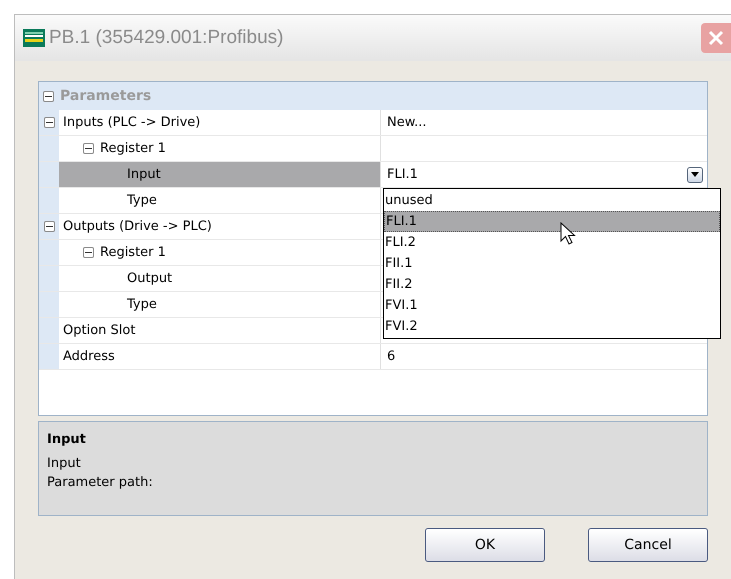 The image size is (731, 579). I want to click on property-label: Inputs (PLC -> Drive), so click(131, 123).